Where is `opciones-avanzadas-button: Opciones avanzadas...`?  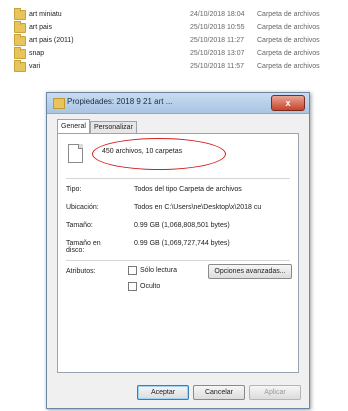 opciones-avanzadas-button: Opciones avanzadas... is located at coordinates (250, 271).